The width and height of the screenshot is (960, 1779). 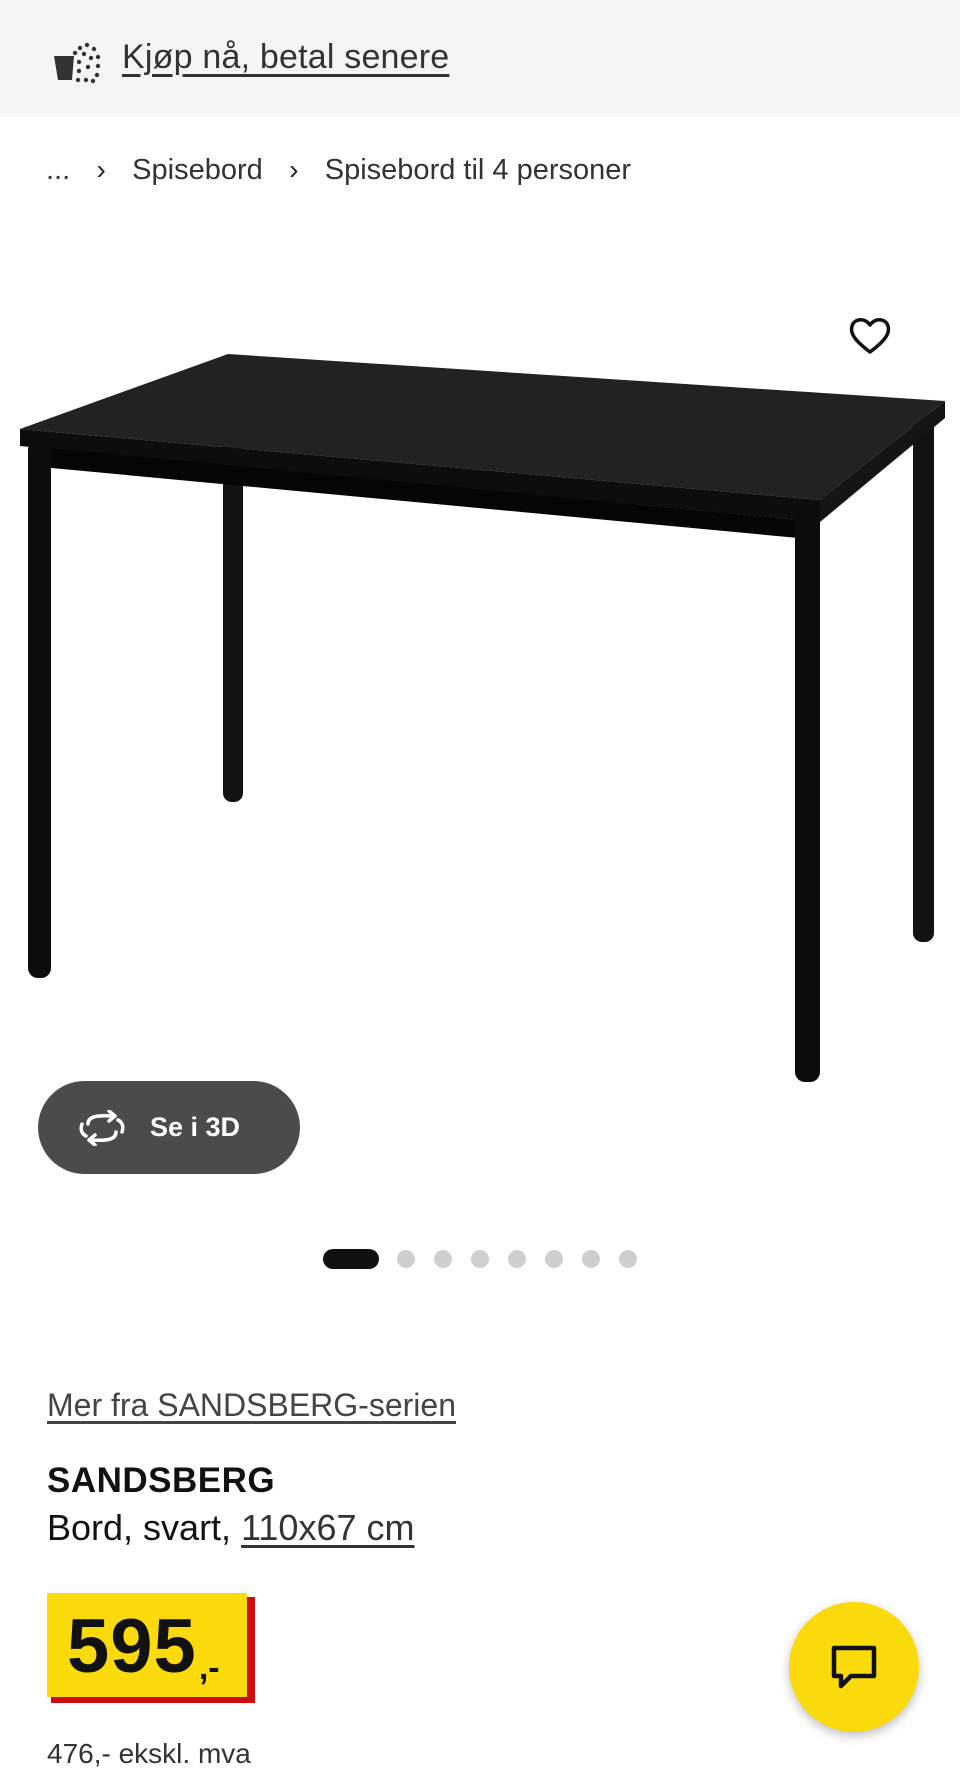 I want to click on product-description: Bord, svart, 110x67 cm, so click(x=231, y=1528).